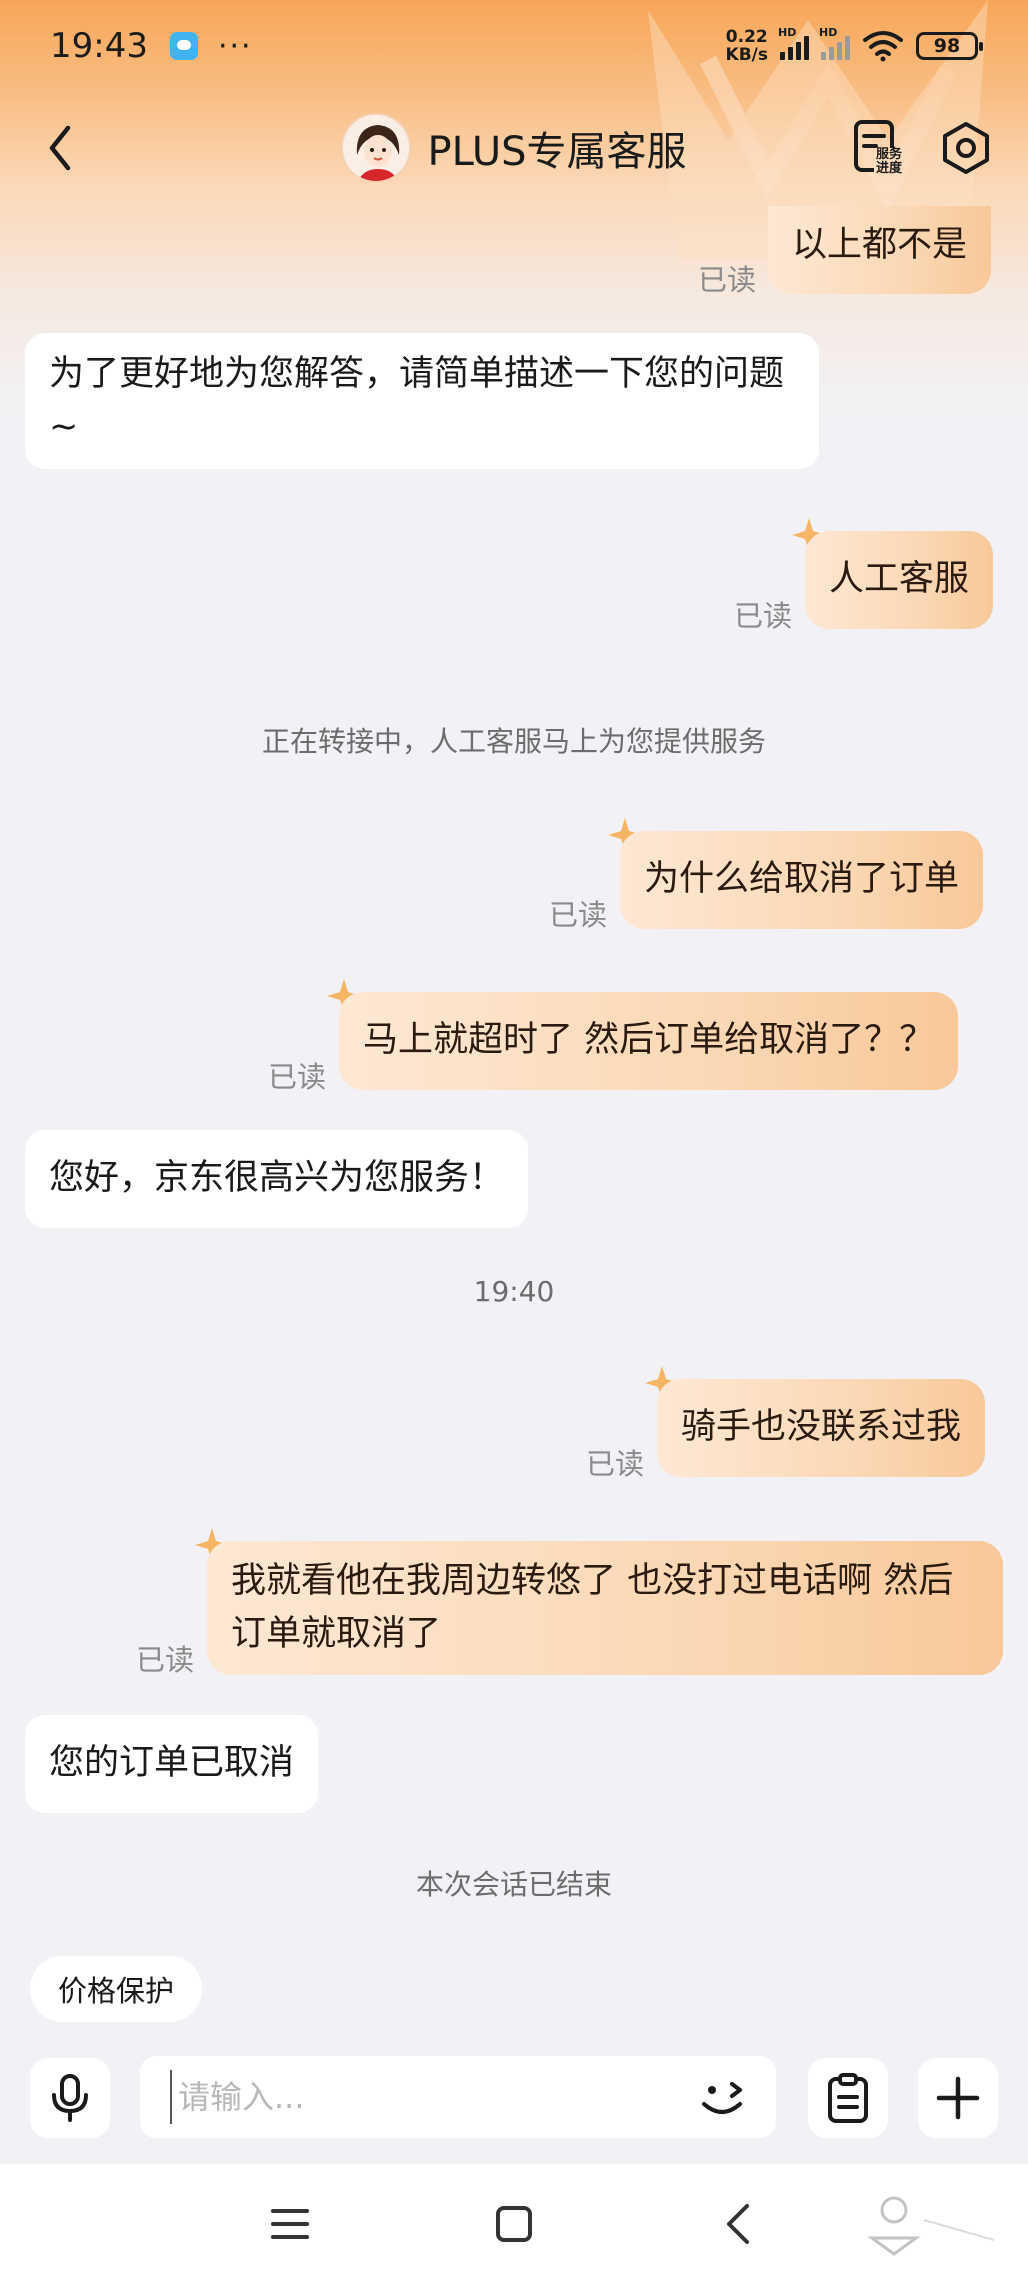 The image size is (1028, 2284). What do you see at coordinates (931, 2226) in the screenshot?
I see `watermark-logo` at bounding box center [931, 2226].